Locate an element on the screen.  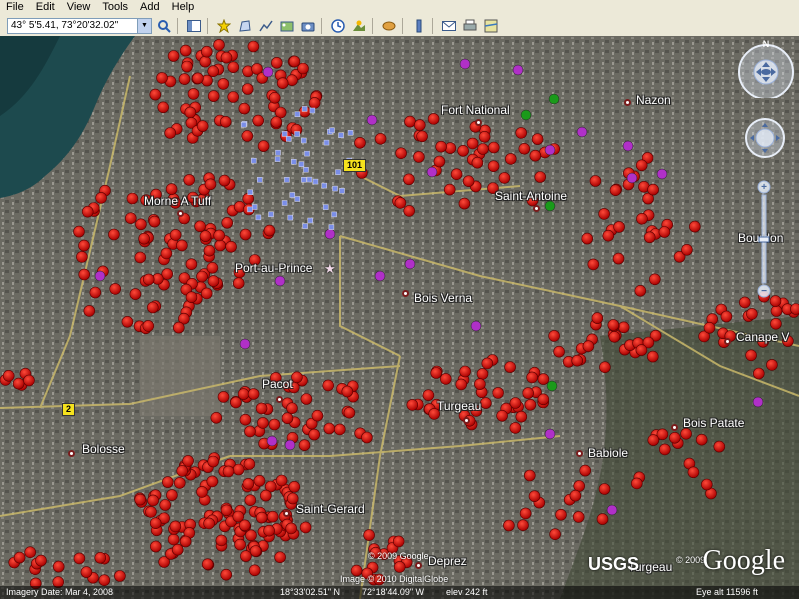
add-polygon-button is located at coordinates (245, 26).